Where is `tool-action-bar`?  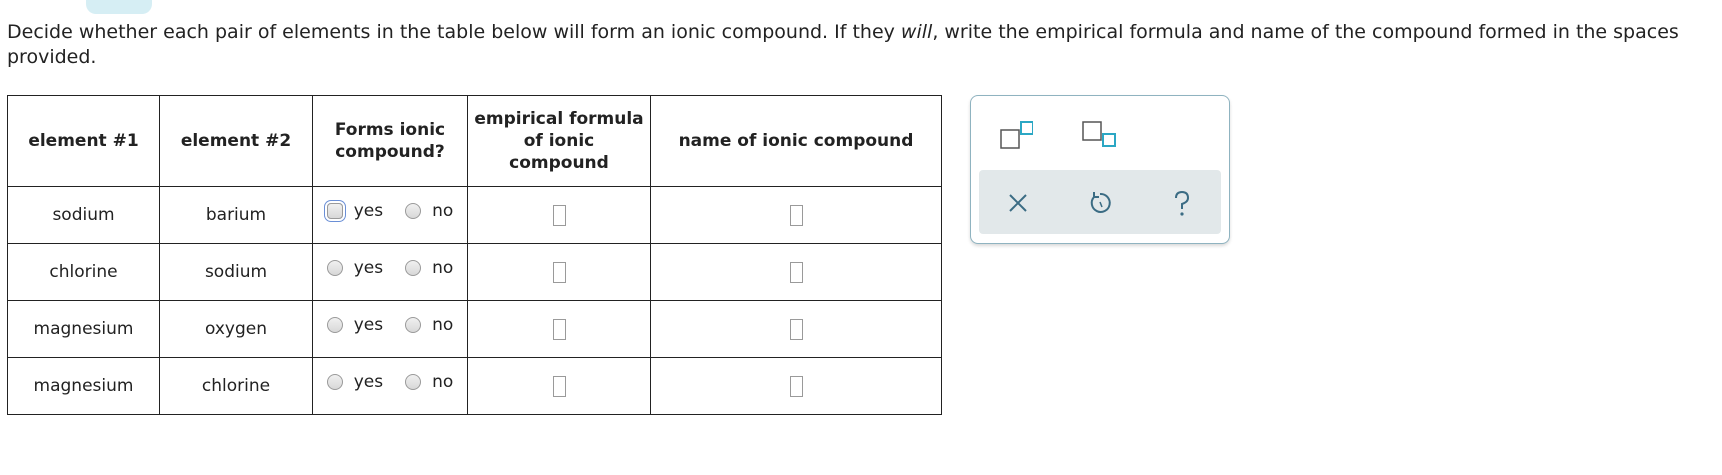 tool-action-bar is located at coordinates (1100, 202).